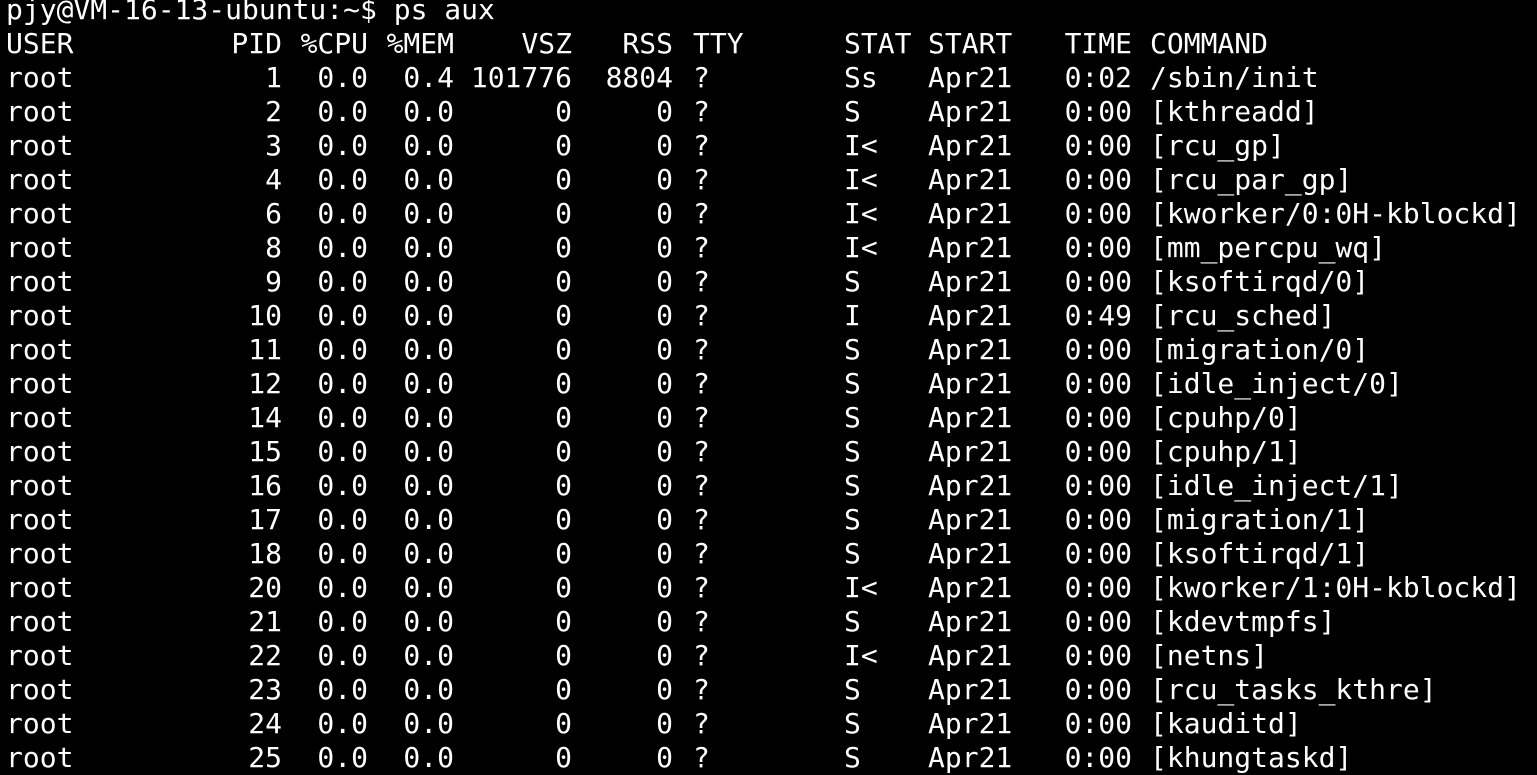 This screenshot has height=775, width=1537. Describe the element at coordinates (265, 655) in the screenshot. I see `cell-pid: 22` at that location.